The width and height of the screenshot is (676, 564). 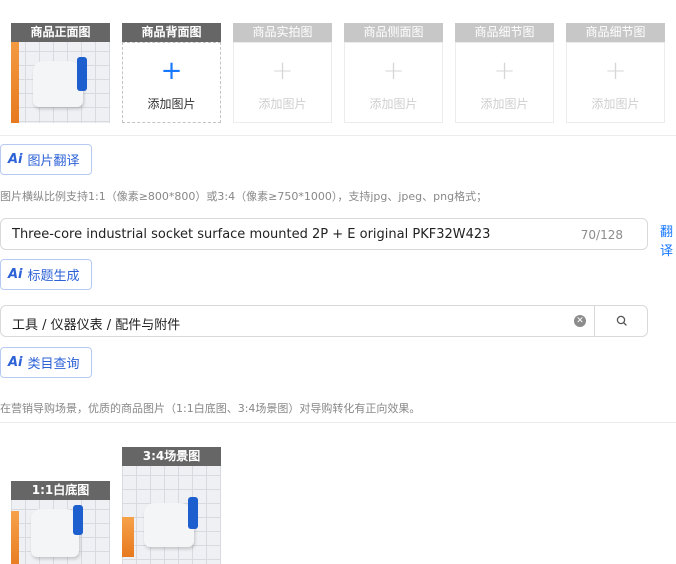 I want to click on char-counter: 70/128, so click(x=601, y=235).